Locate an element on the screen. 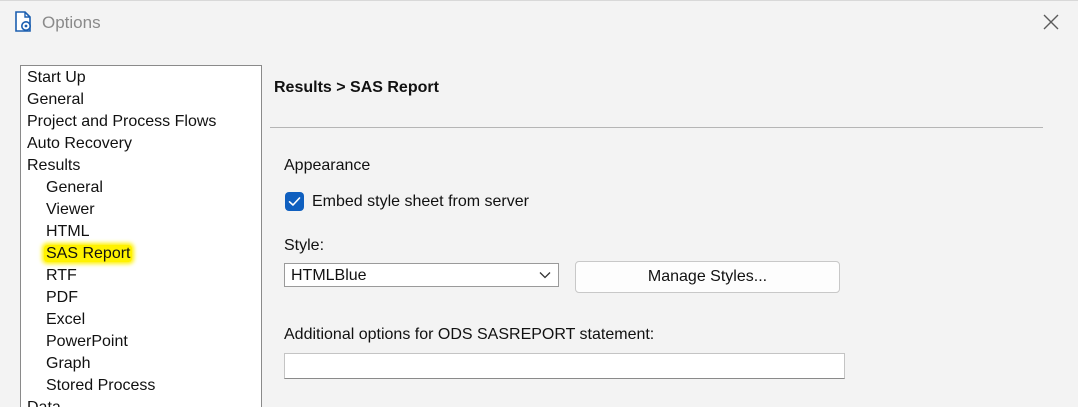 The height and width of the screenshot is (407, 1078). embed-style-sheet-checkbox is located at coordinates (294, 201).